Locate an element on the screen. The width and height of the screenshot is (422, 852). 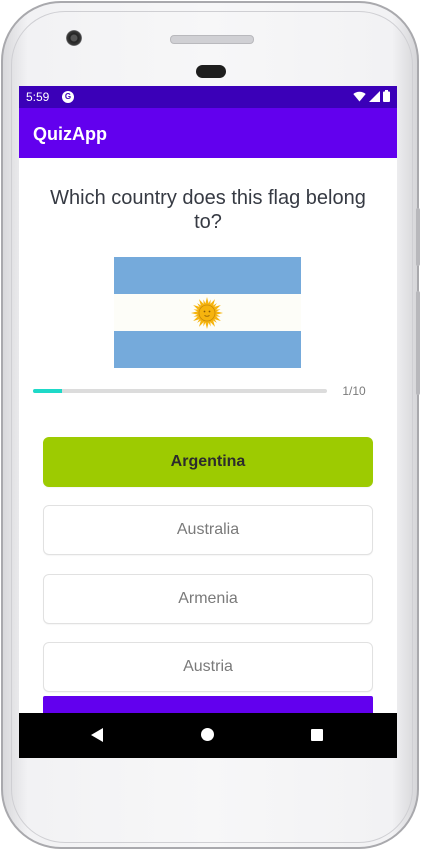
back-icon is located at coordinates (97, 735).